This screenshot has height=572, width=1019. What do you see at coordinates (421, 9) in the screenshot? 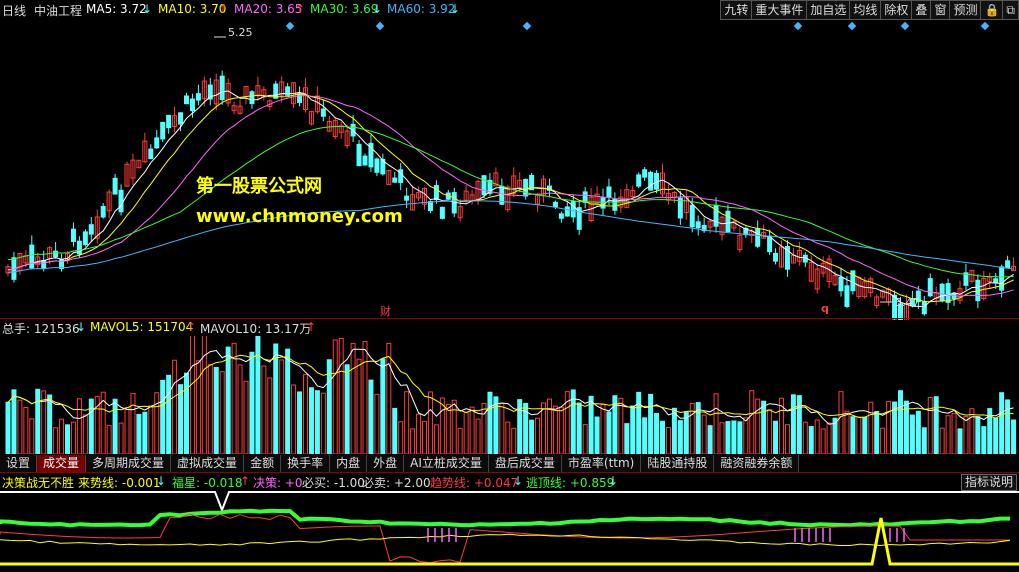
I see `ma60-value: MA60: 3.92` at bounding box center [421, 9].